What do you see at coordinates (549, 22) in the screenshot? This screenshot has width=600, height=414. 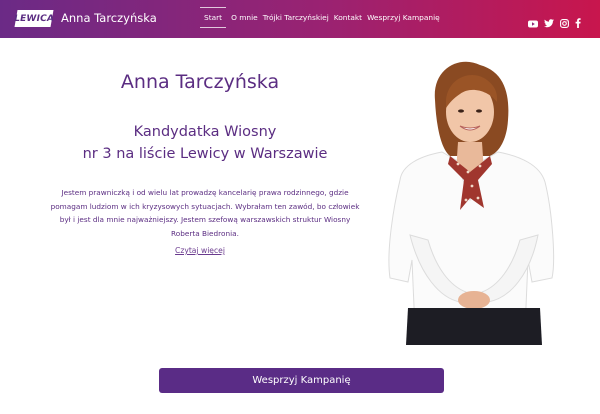 I see `twitter-icon` at bounding box center [549, 22].